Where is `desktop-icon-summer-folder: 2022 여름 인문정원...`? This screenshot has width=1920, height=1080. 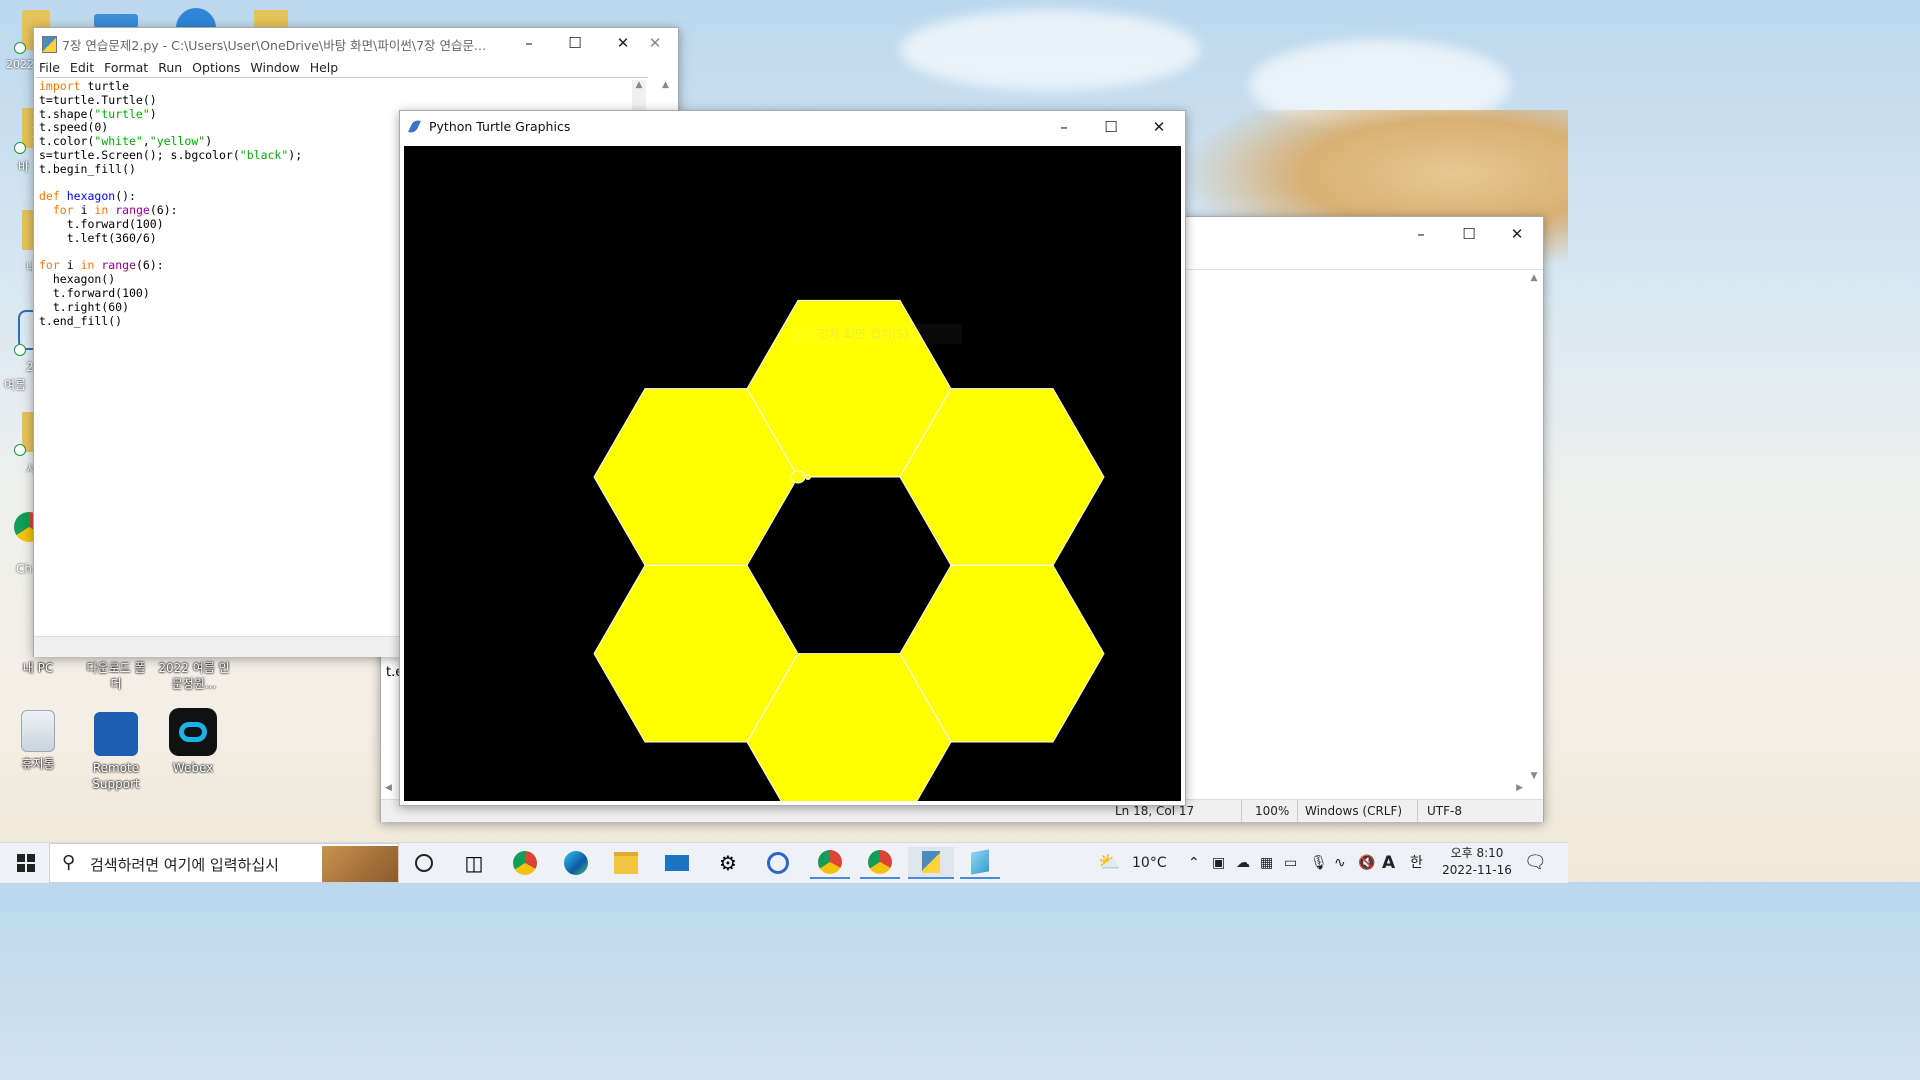 desktop-icon-summer-folder: 2022 여름 인문정원... is located at coordinates (194, 676).